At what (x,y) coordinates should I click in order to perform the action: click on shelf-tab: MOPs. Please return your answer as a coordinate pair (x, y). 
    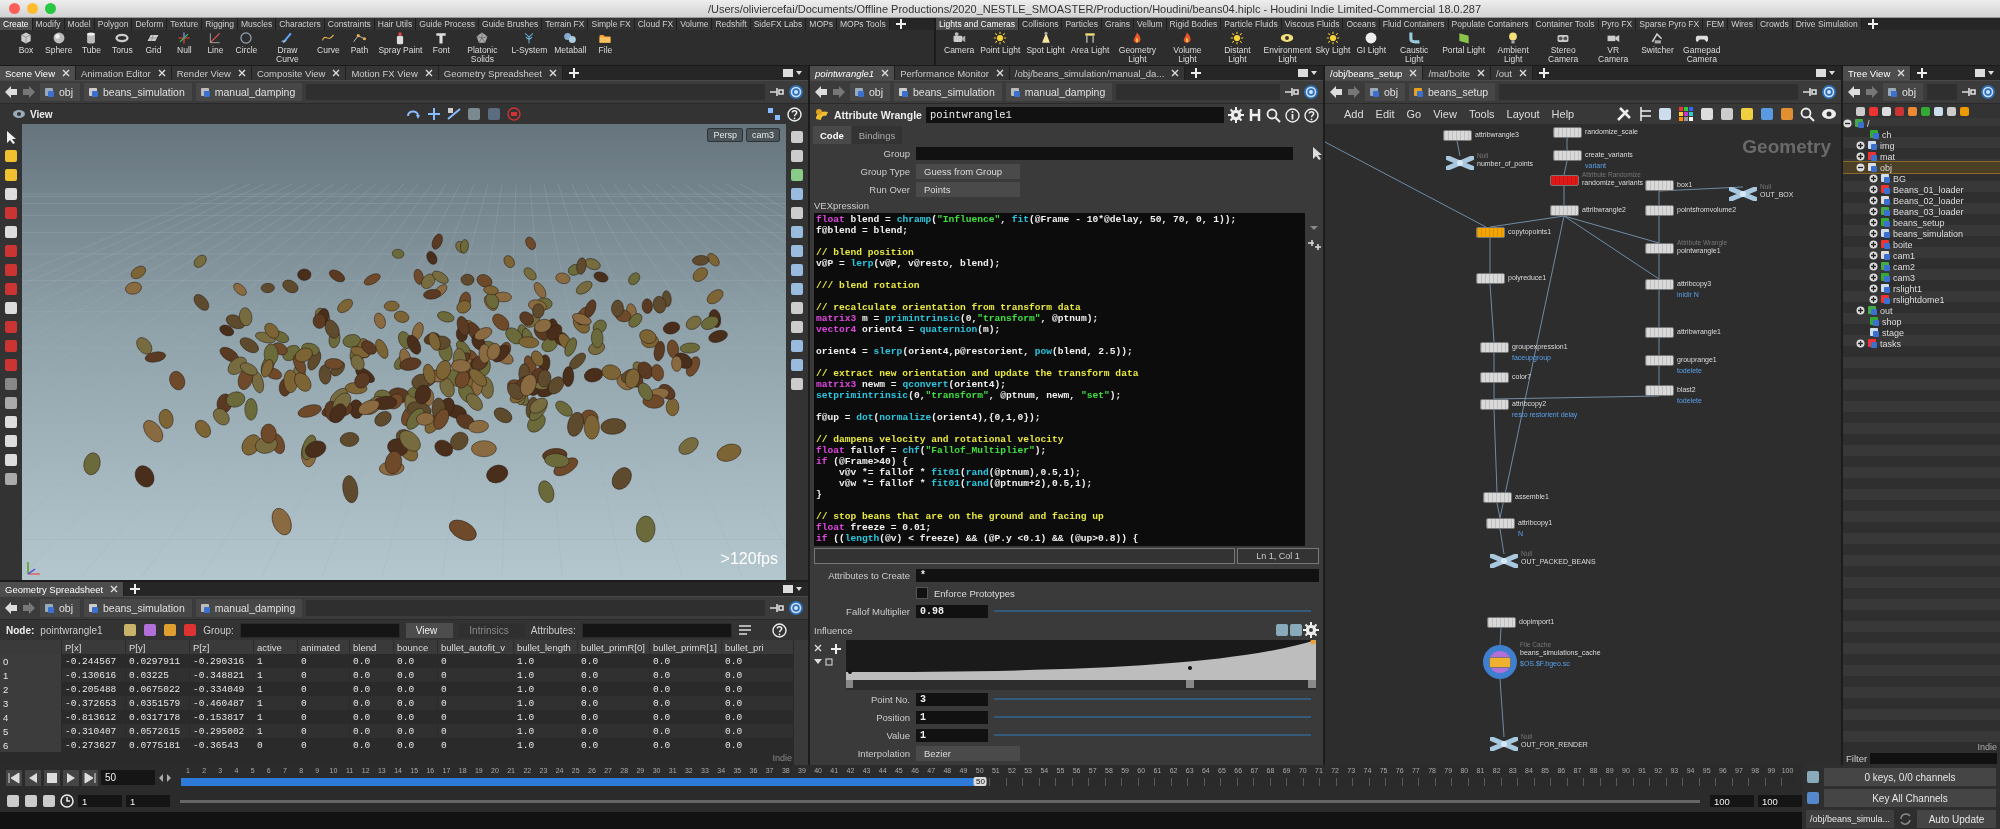
    Looking at the image, I should click on (821, 24).